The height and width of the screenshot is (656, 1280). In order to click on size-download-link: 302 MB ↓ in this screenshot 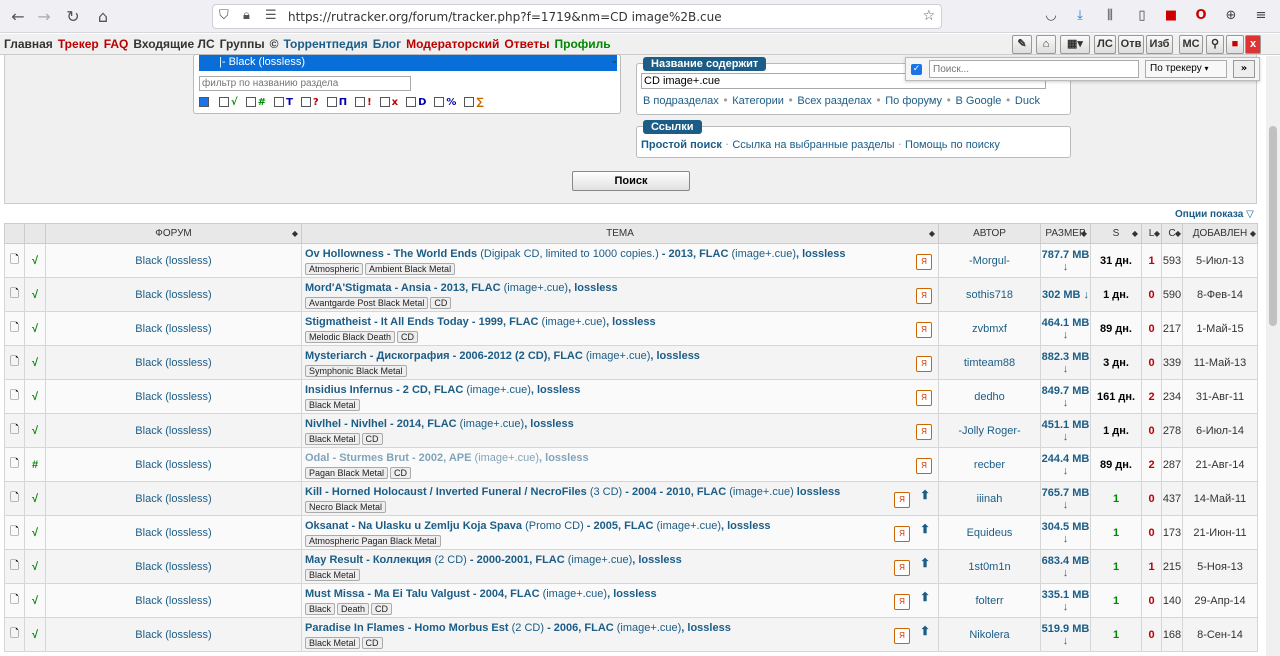, I will do `click(1065, 294)`.